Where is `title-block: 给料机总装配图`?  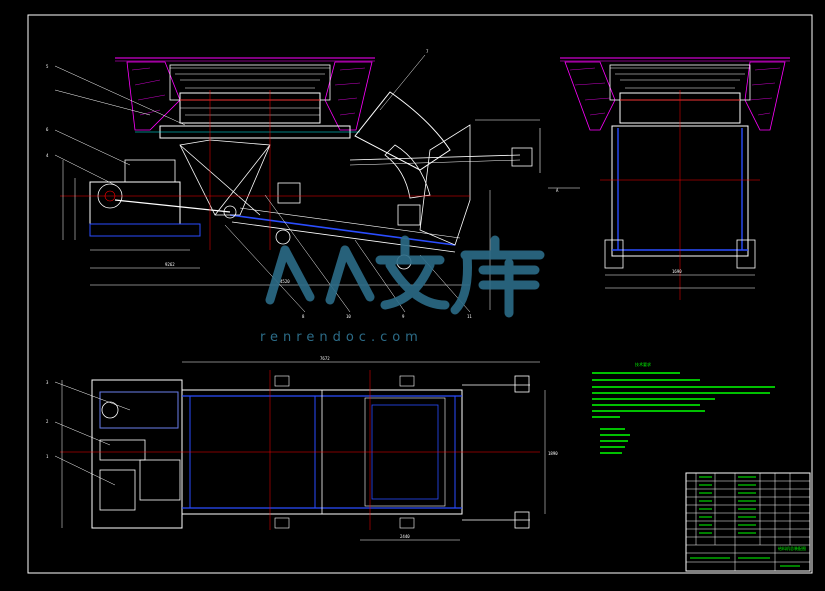 title-block: 给料机总装配图 is located at coordinates (748, 522).